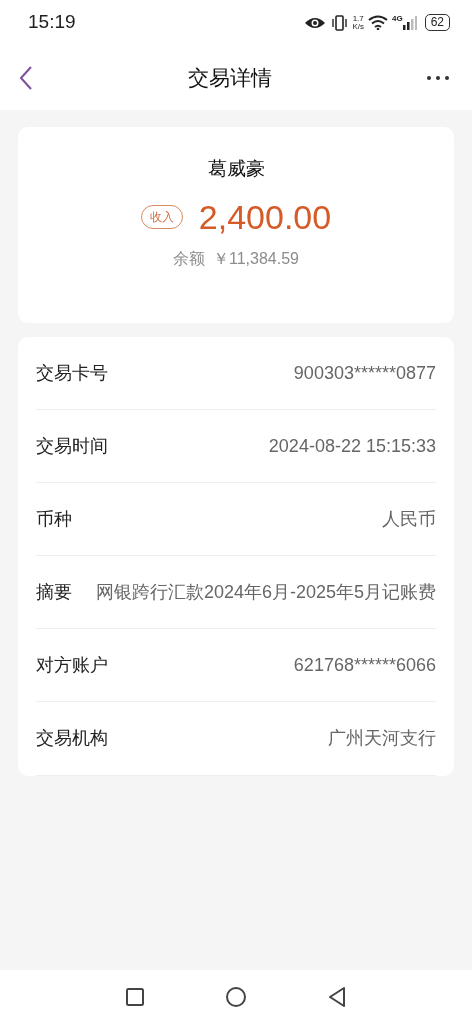  What do you see at coordinates (265, 593) in the screenshot?
I see `detail-value: 网银跨行汇款2024年6月-2025年5月记账费` at bounding box center [265, 593].